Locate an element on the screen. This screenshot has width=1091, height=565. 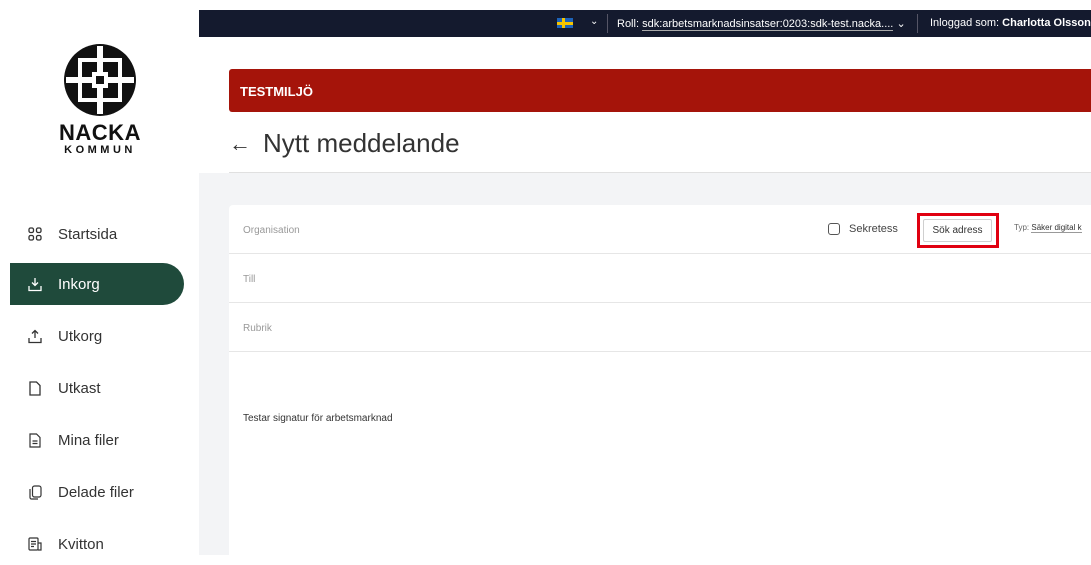
nacka-emblem-icon is located at coordinates (100, 80).